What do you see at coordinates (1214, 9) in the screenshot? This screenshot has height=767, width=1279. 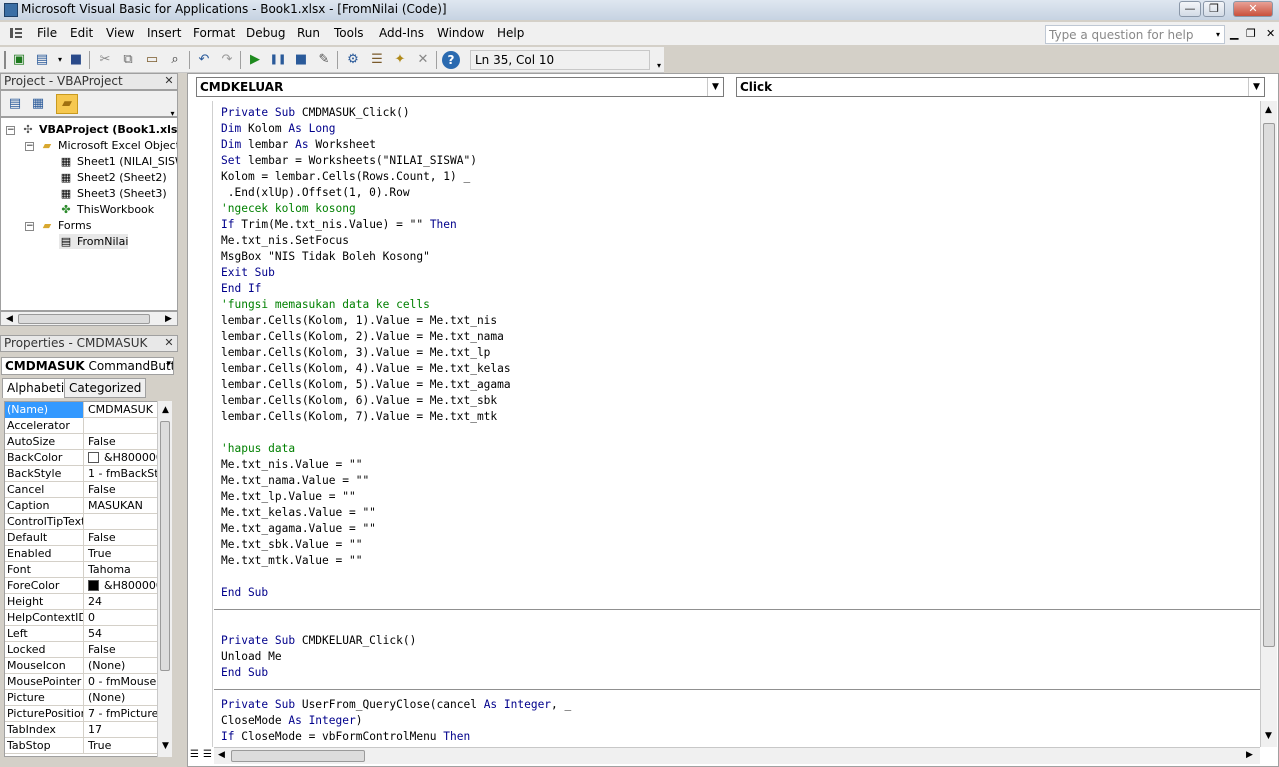 I see `maximize-button: ❐` at bounding box center [1214, 9].